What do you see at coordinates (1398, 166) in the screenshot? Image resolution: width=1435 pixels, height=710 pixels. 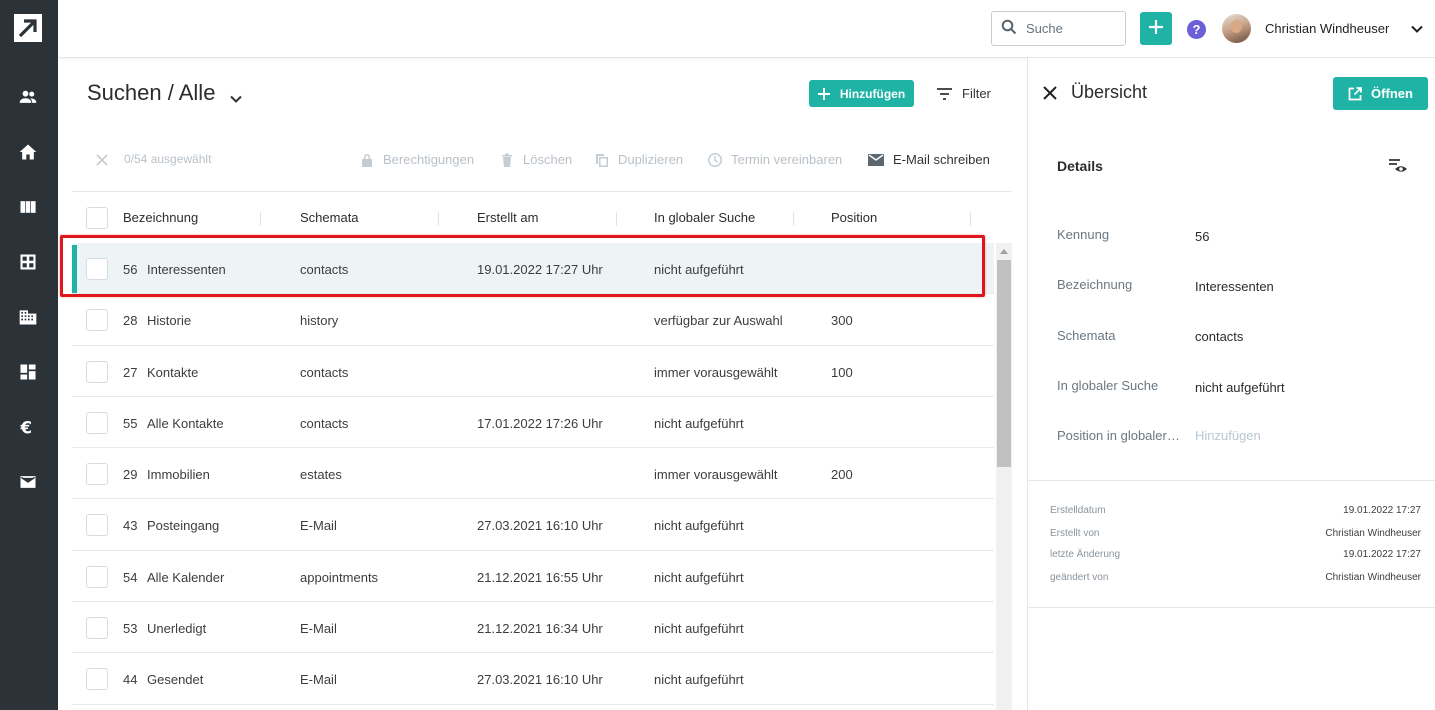 I see `eye-filter-icon` at bounding box center [1398, 166].